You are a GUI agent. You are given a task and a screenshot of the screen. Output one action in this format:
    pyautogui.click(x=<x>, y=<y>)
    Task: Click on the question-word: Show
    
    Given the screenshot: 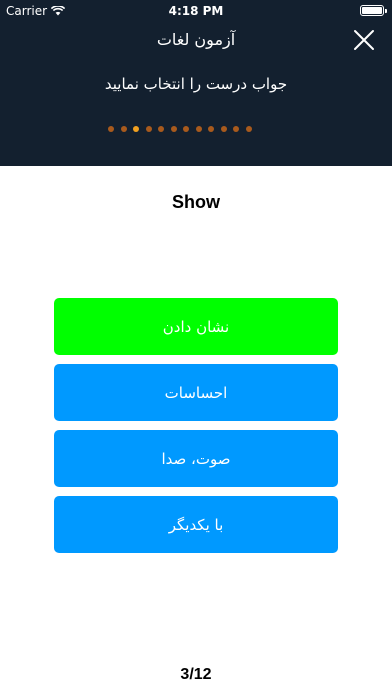 What is the action you would take?
    pyautogui.click(x=196, y=202)
    